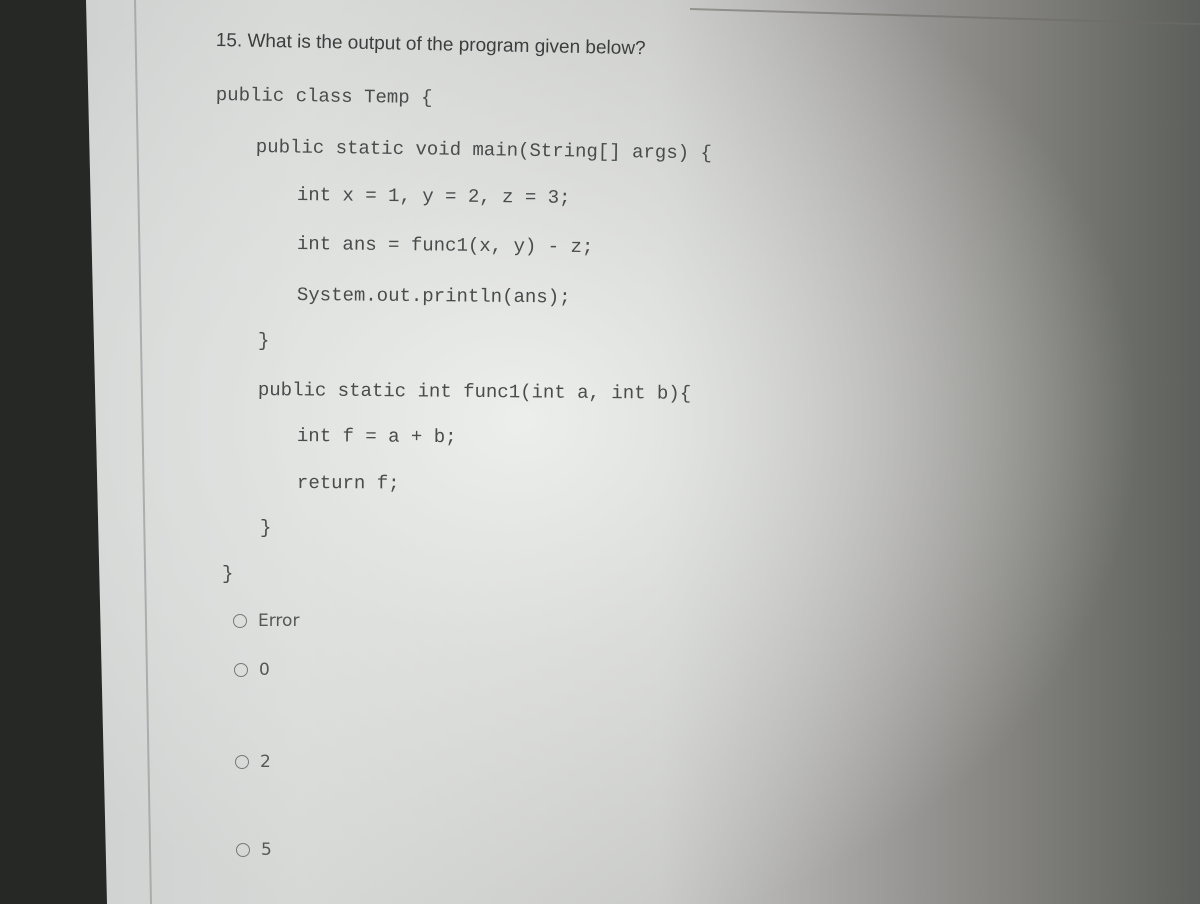  I want to click on option-label: Error, so click(279, 621).